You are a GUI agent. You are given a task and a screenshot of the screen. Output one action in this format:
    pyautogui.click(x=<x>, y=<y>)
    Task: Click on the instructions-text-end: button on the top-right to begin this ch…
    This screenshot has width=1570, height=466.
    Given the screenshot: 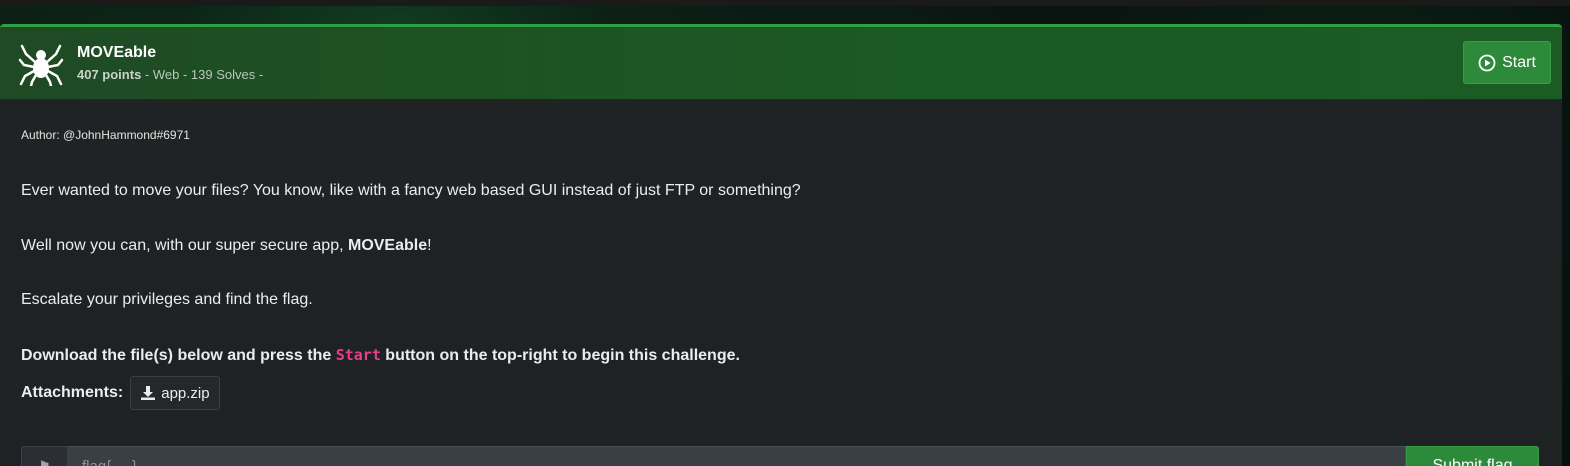 What is the action you would take?
    pyautogui.click(x=560, y=355)
    